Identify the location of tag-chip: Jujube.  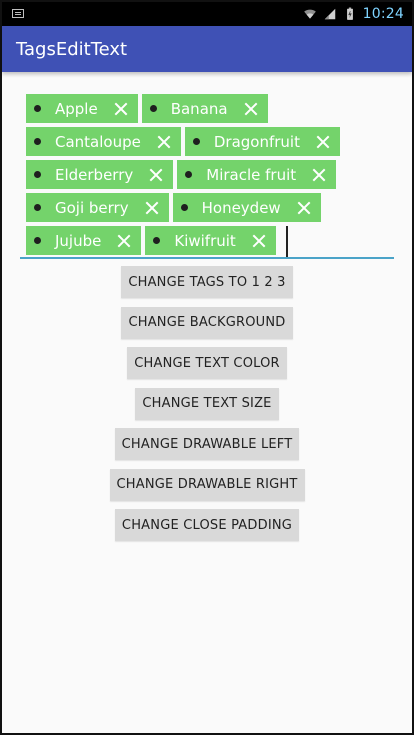
(84, 240).